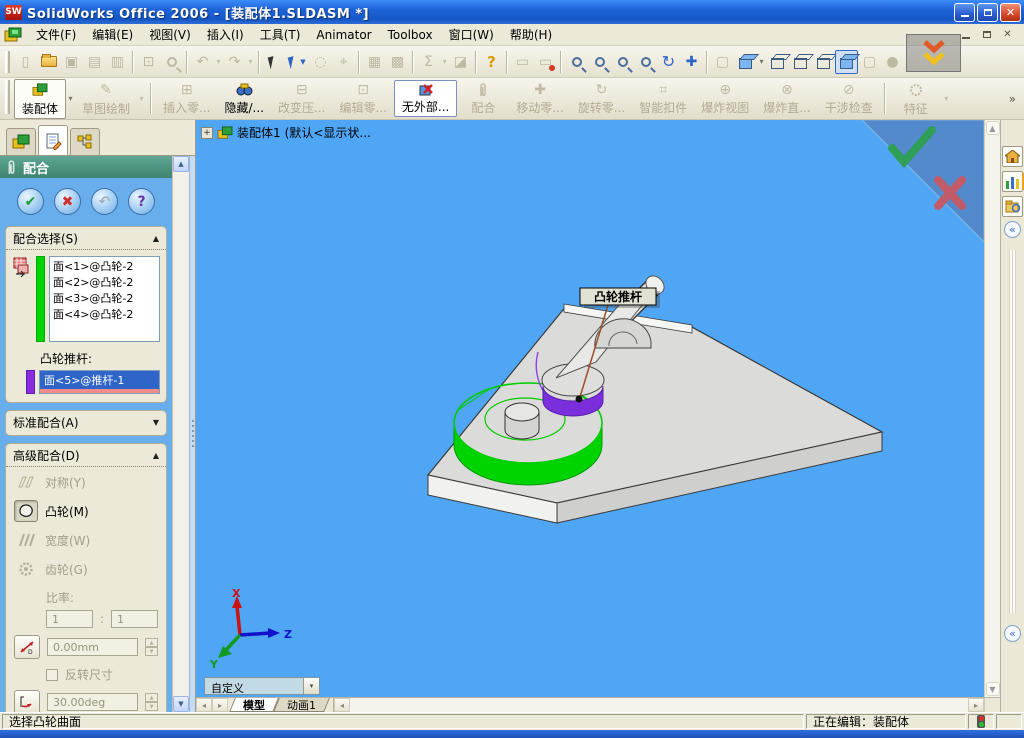 Image resolution: width=1024 pixels, height=738 pixels. Describe the element at coordinates (471, 34) in the screenshot. I see `menu-window: 窗口(W)` at that location.